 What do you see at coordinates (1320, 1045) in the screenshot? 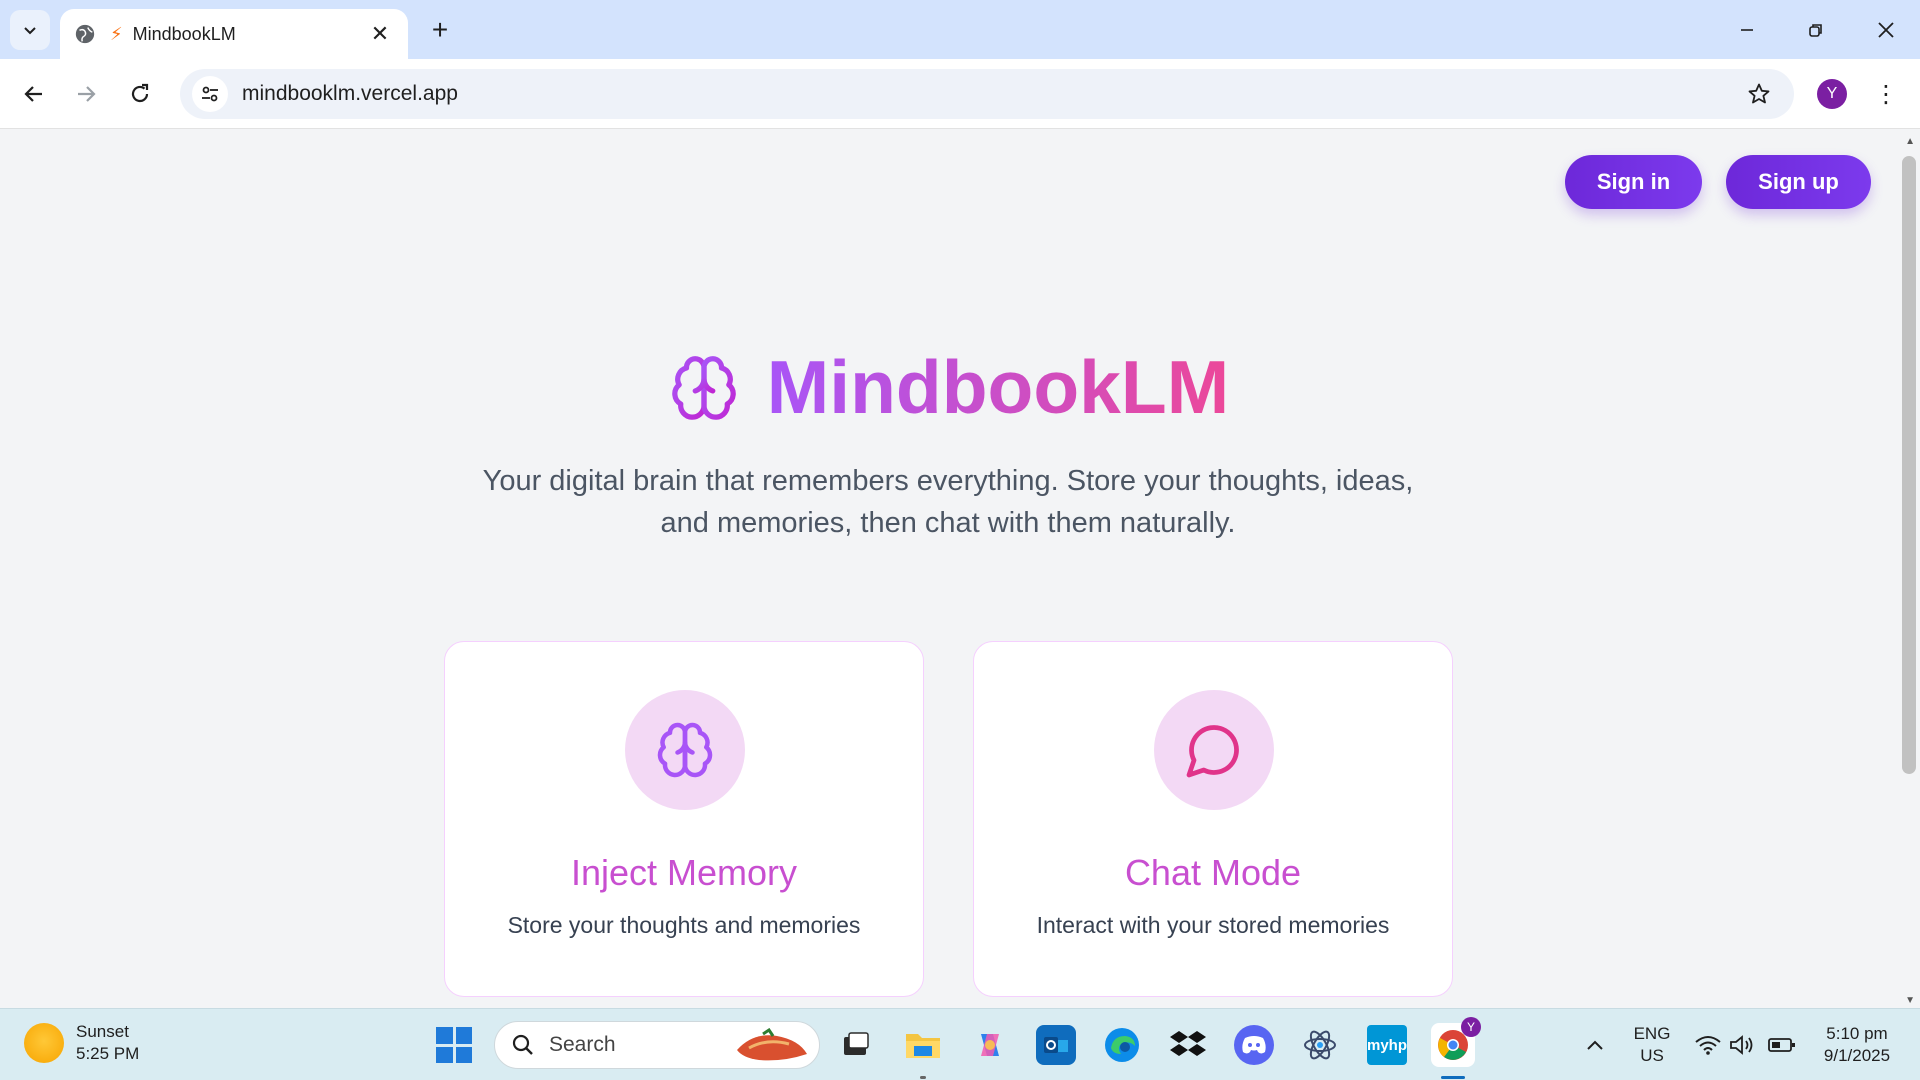
I see `atom-app-icon` at bounding box center [1320, 1045].